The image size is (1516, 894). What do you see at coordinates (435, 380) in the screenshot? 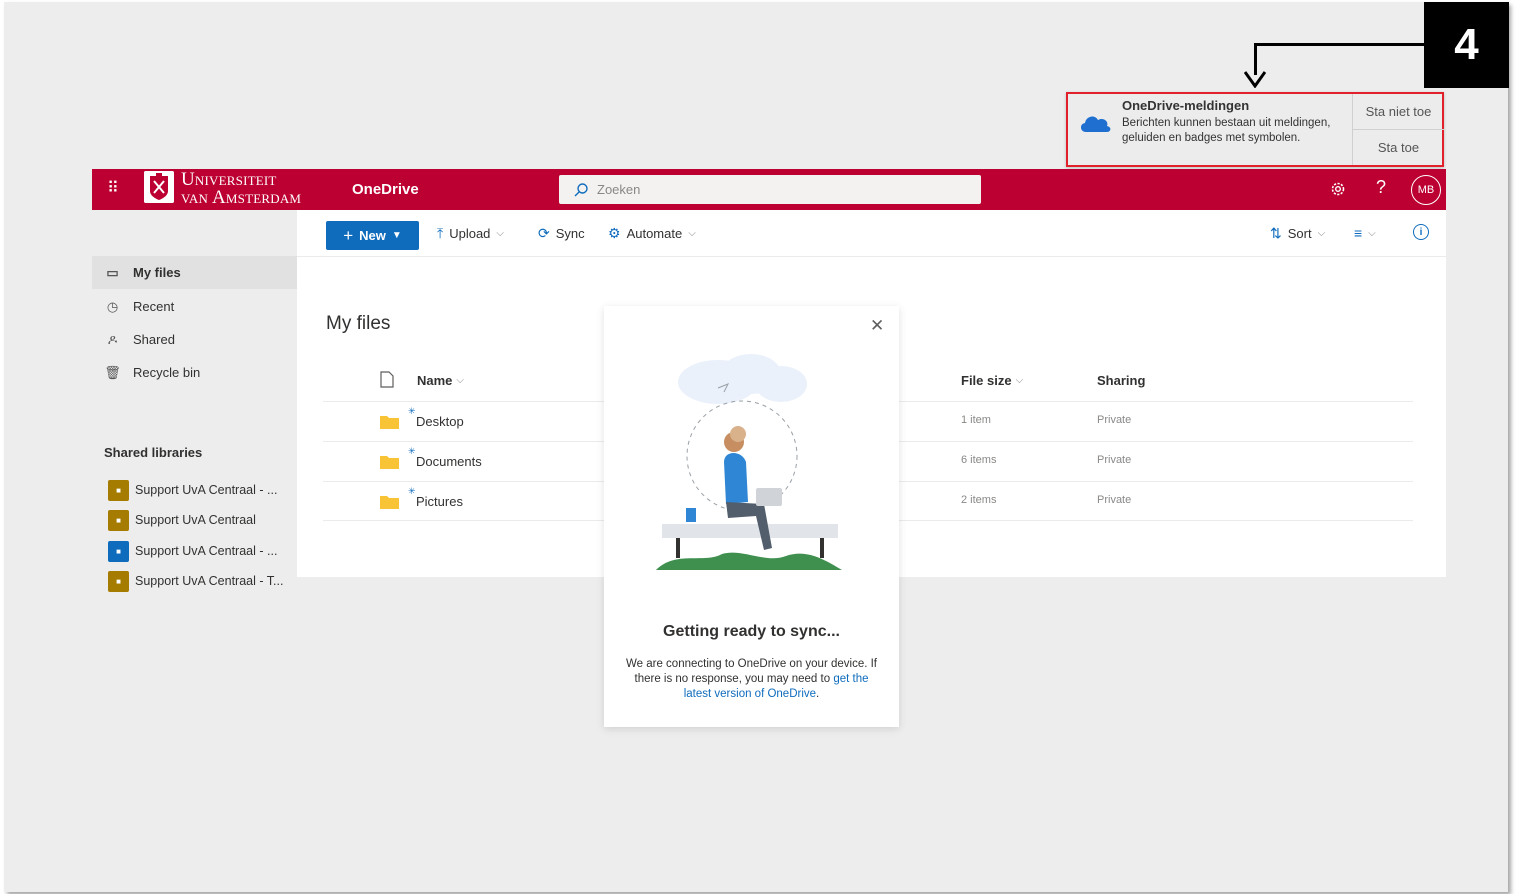
I see `column-label: Name` at bounding box center [435, 380].